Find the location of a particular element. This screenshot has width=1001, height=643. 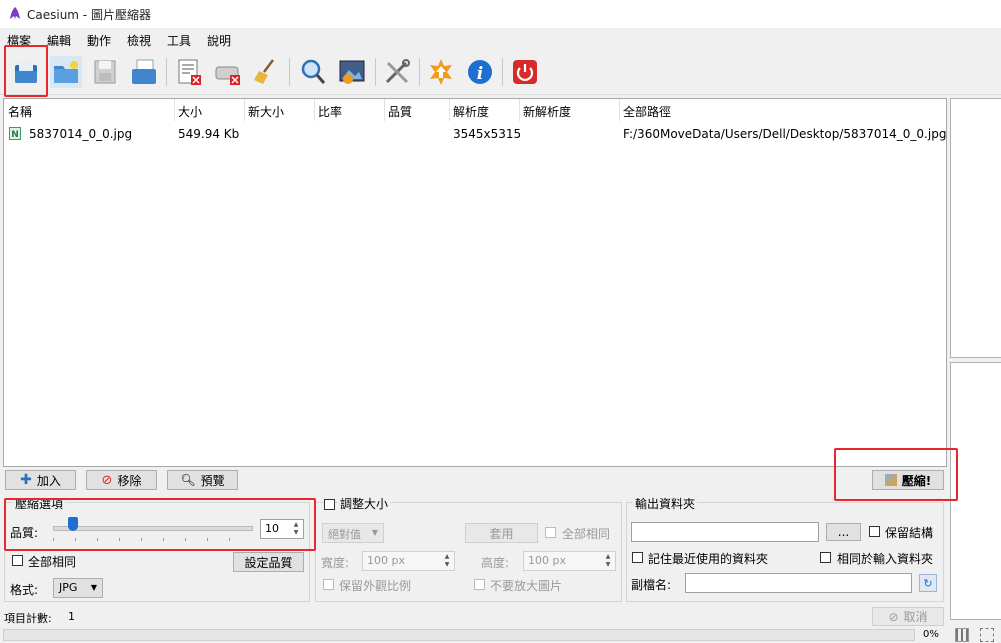

resize-same-label: 全部相同 is located at coordinates (586, 534).